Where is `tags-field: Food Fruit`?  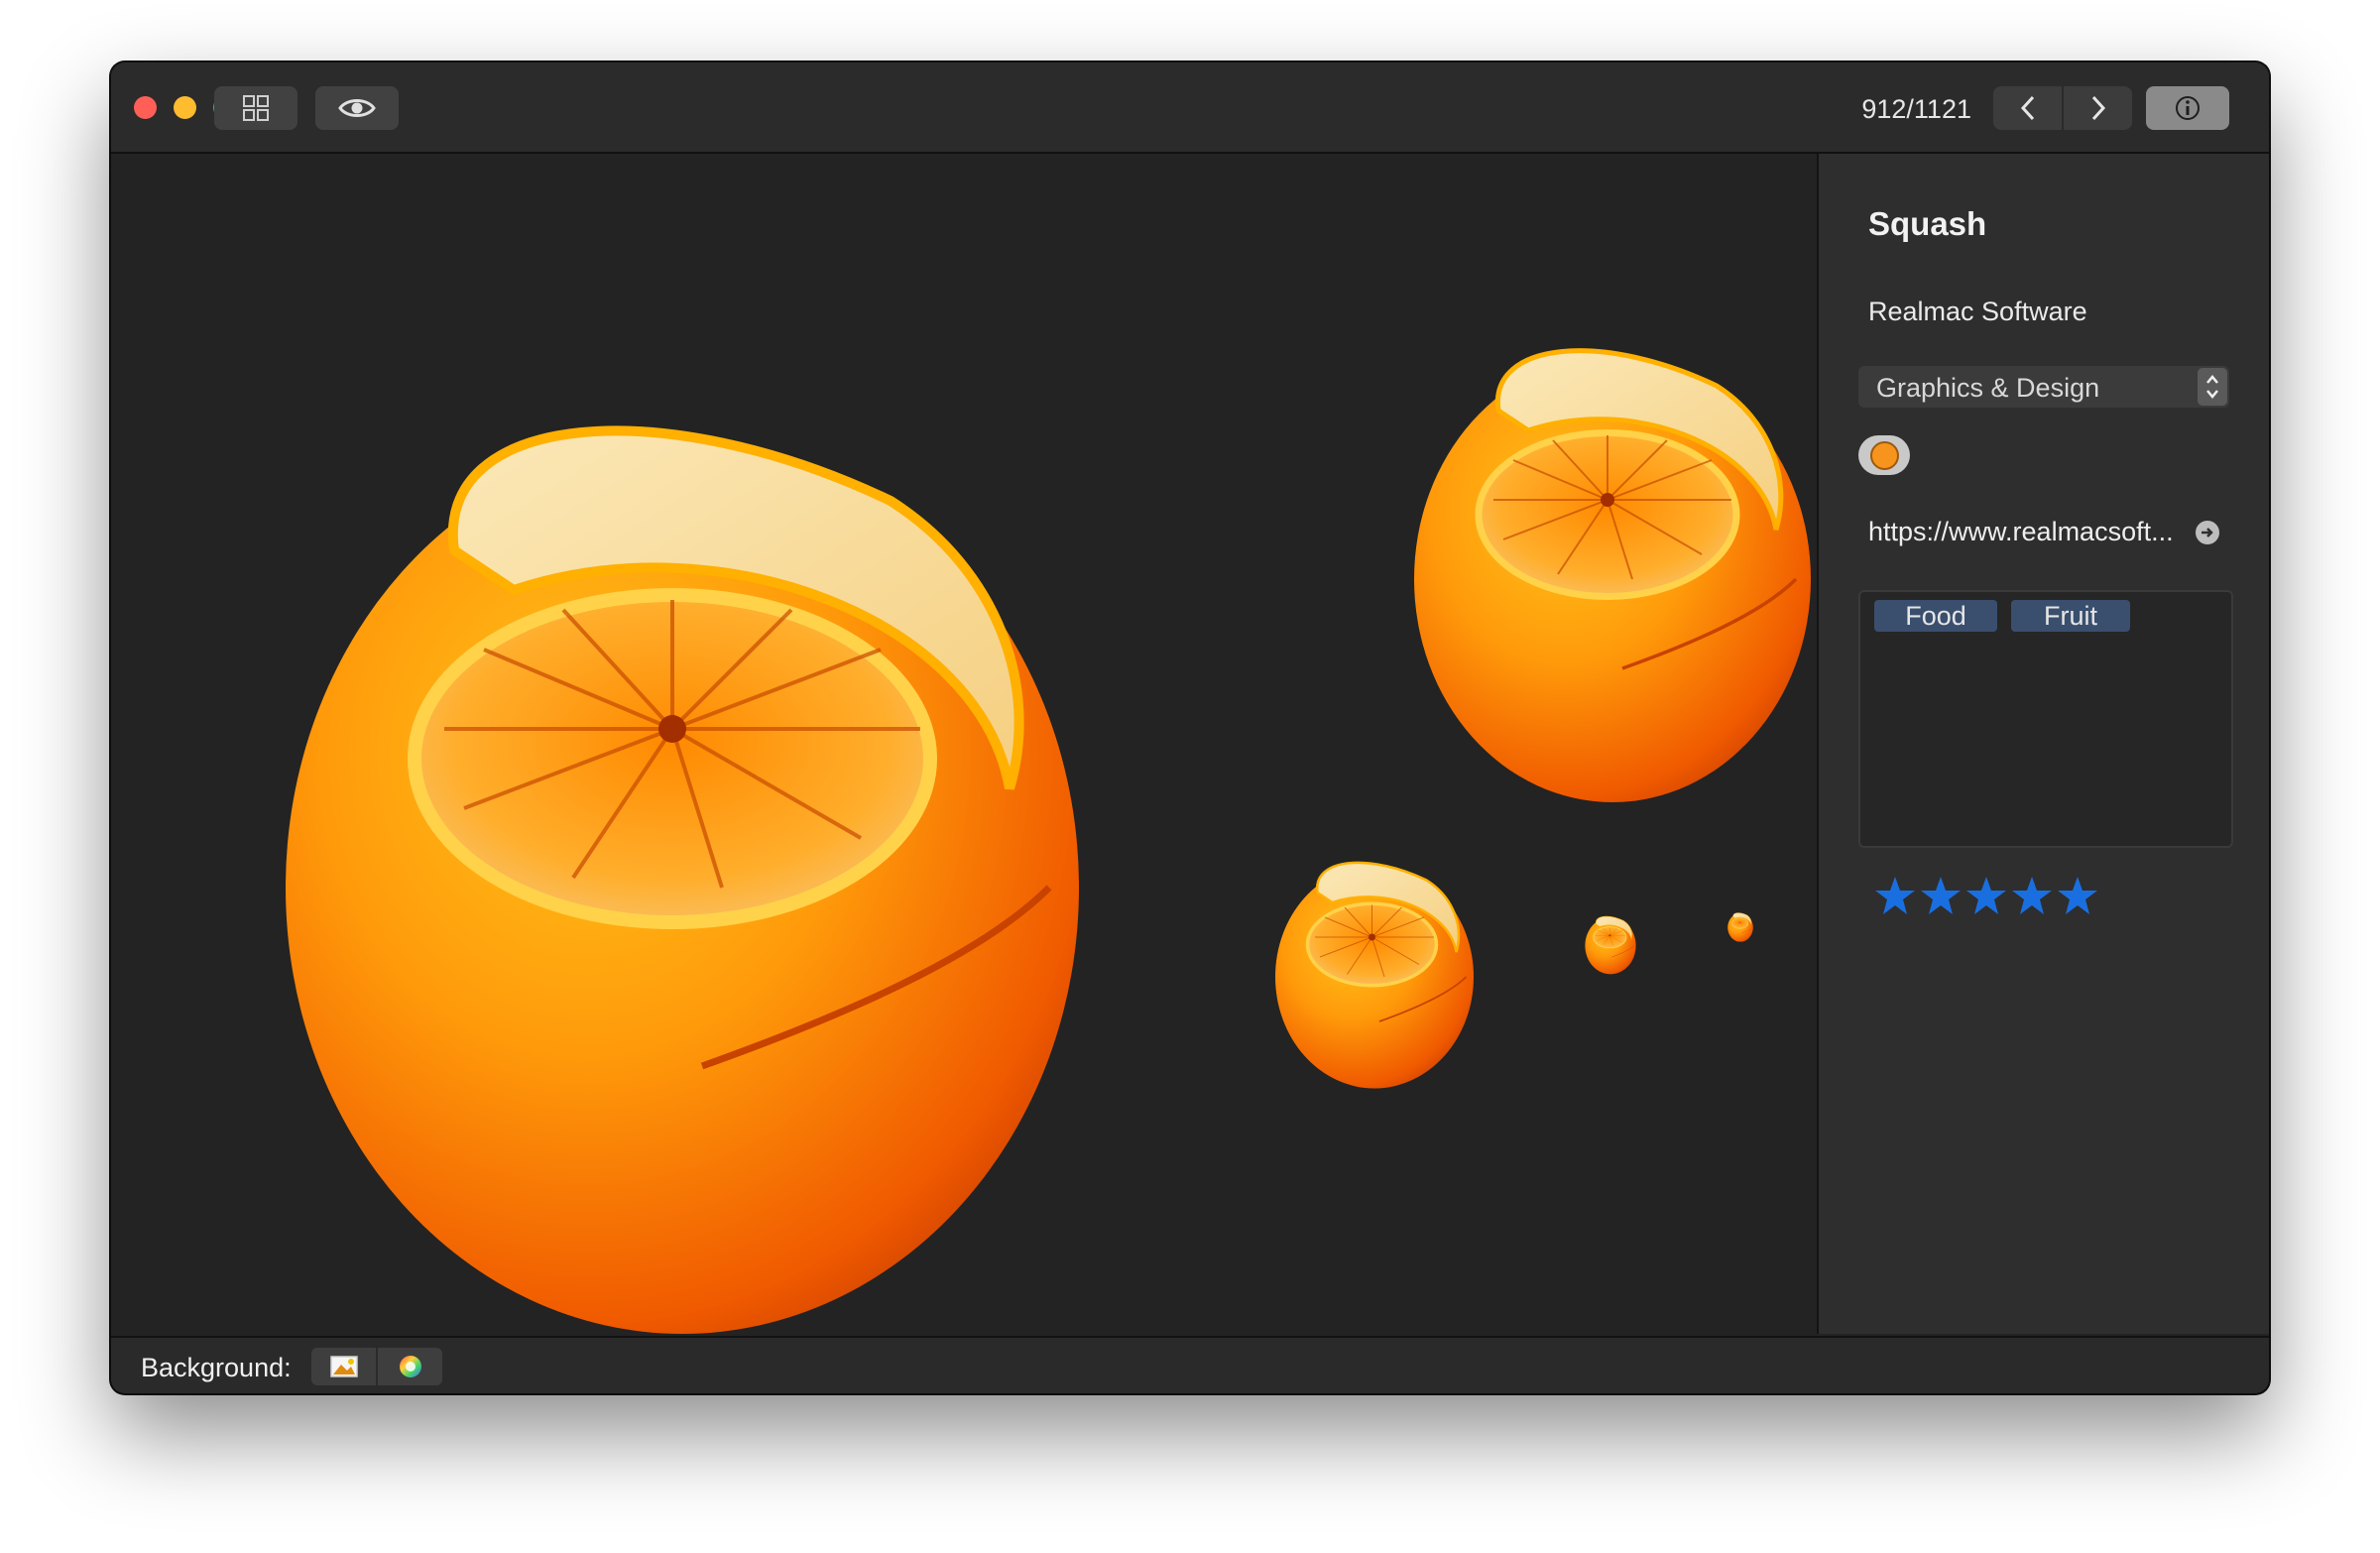
tags-field: Food Fruit is located at coordinates (2045, 719).